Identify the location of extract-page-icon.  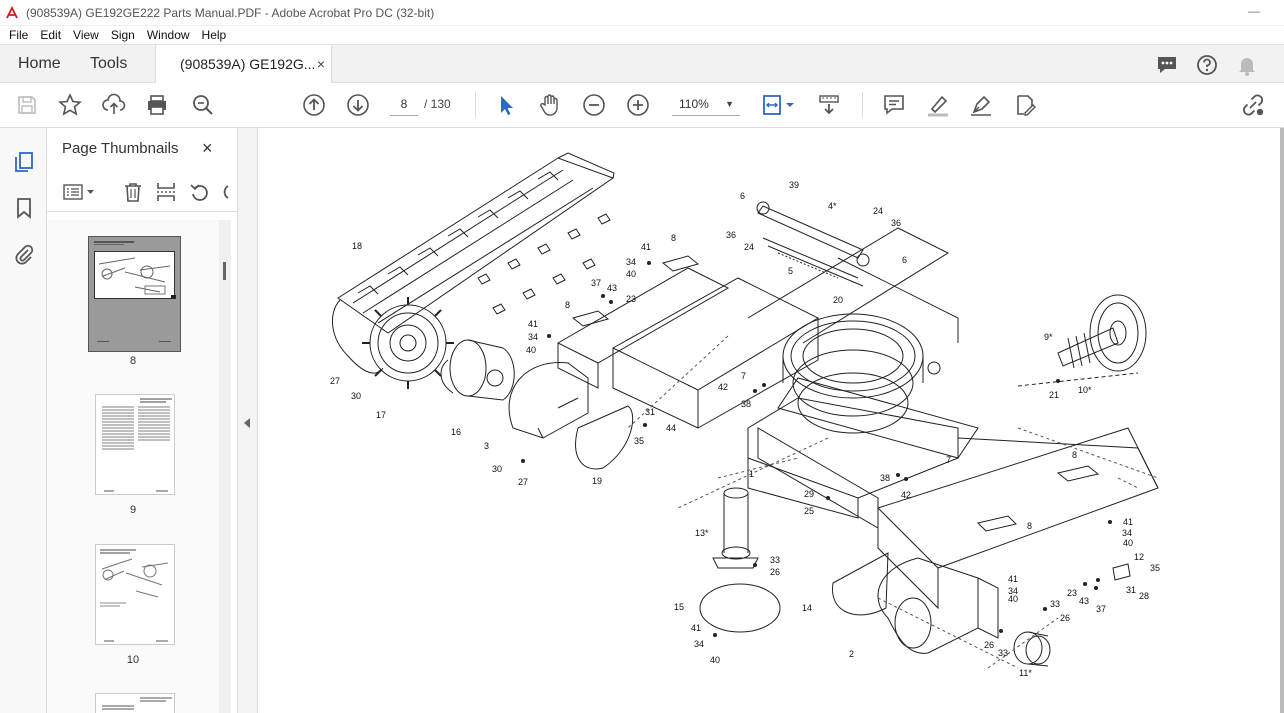
(166, 192).